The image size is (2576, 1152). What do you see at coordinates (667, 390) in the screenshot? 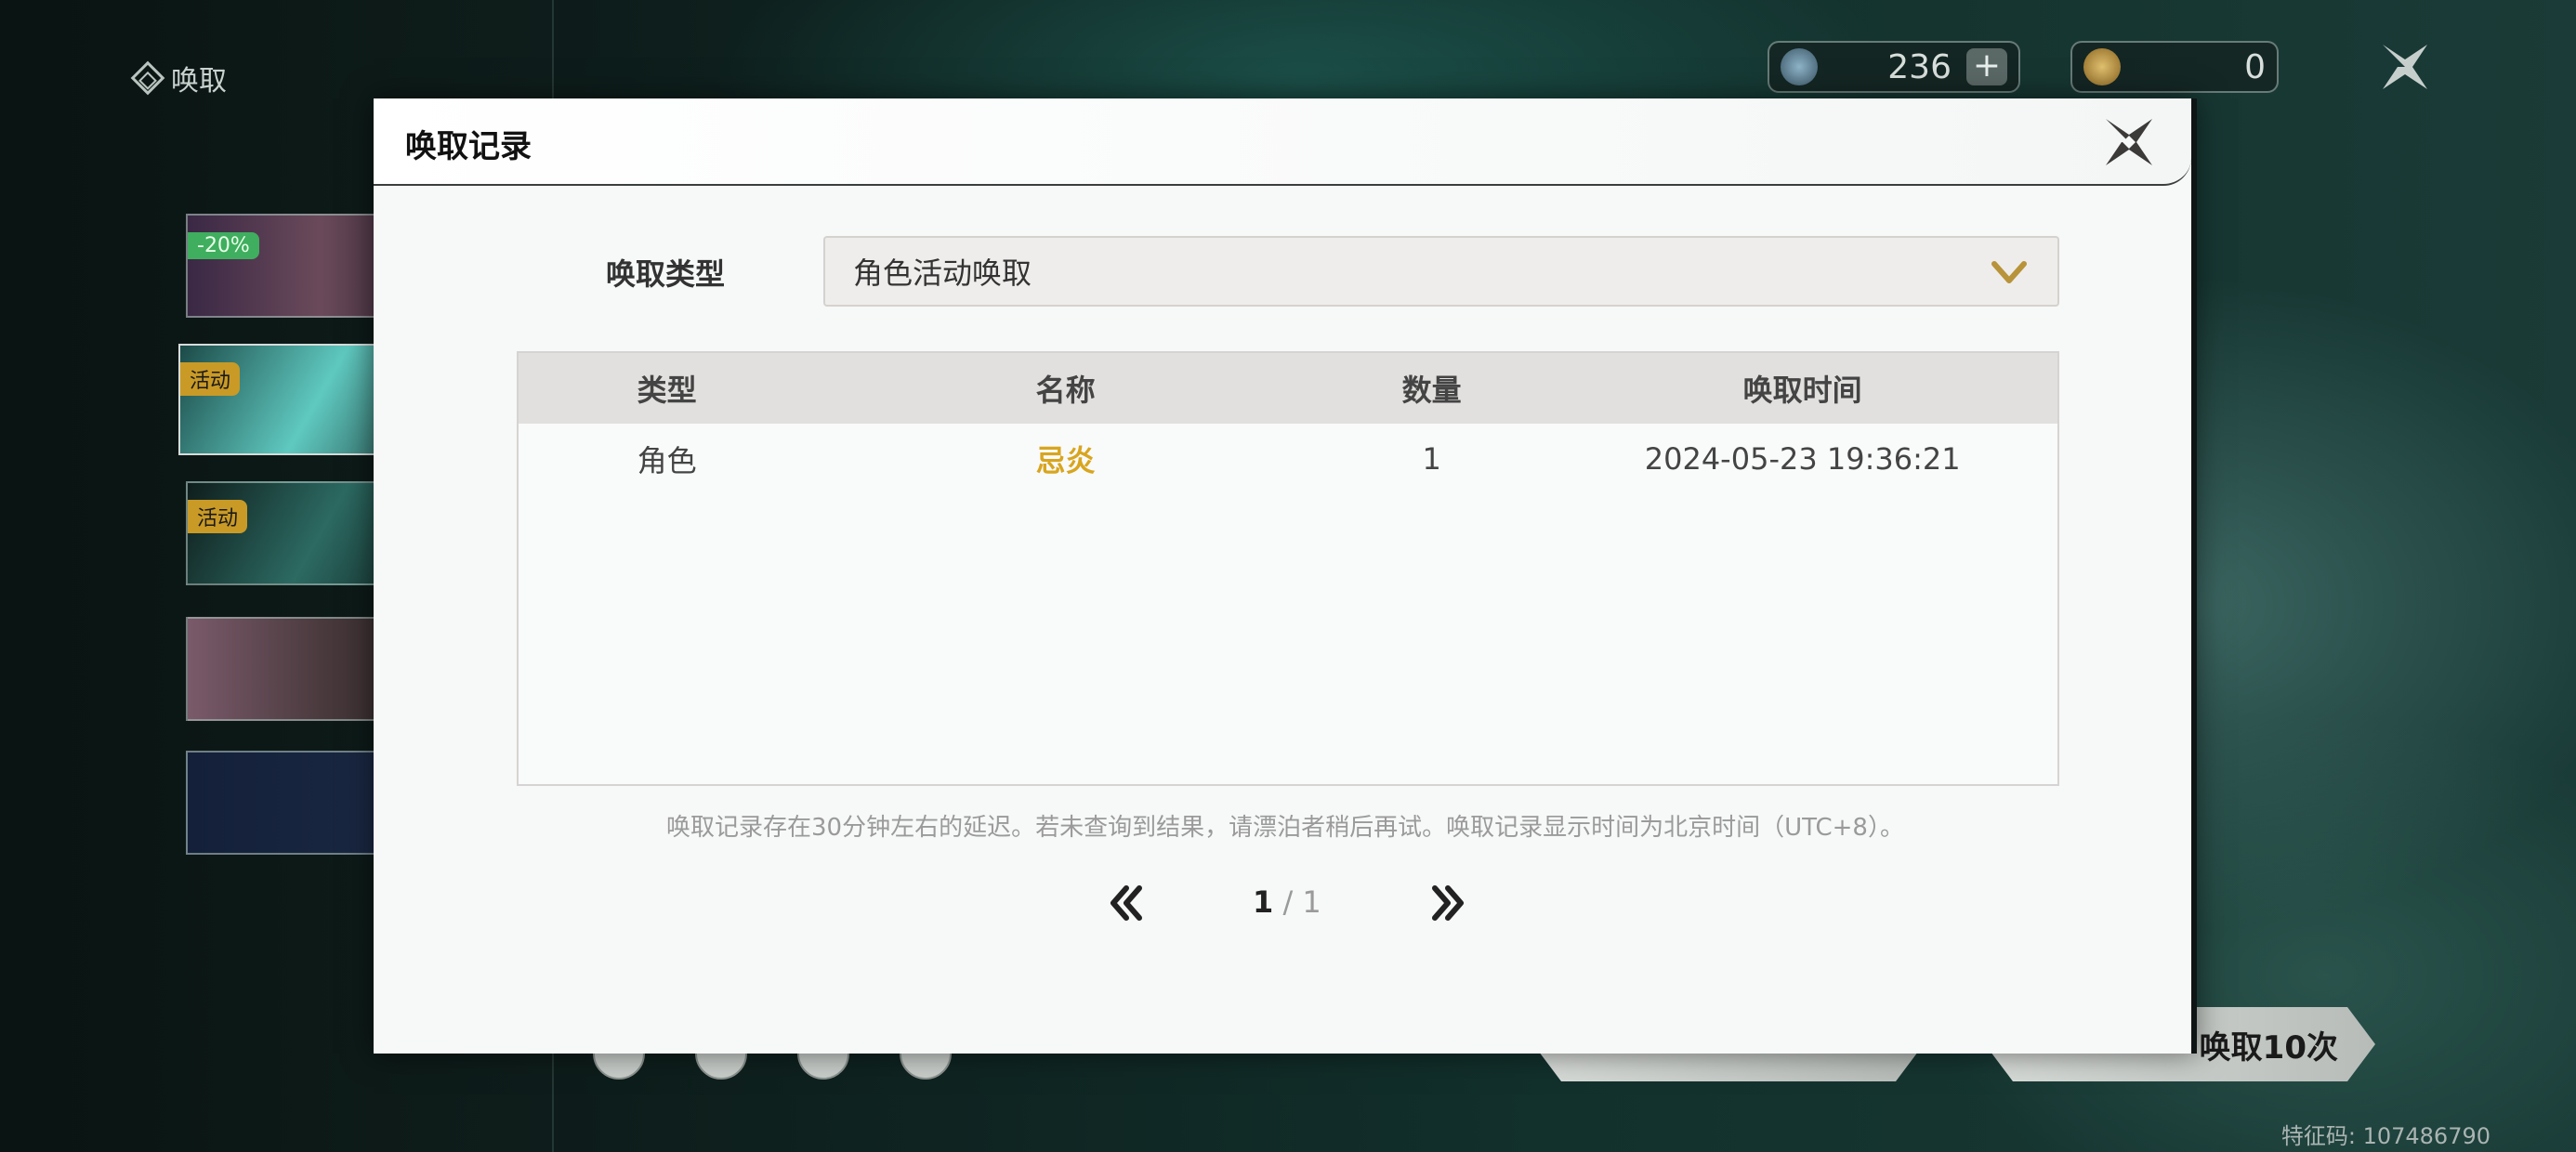
I see `column-header-type: 类型` at bounding box center [667, 390].